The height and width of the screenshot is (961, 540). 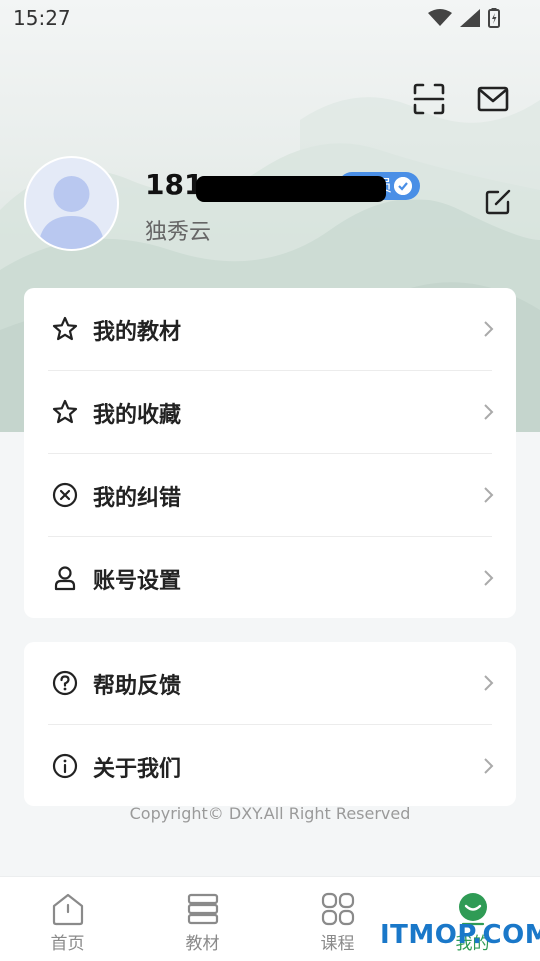 What do you see at coordinates (270, 578) in the screenshot?
I see `menu-item-account-settings: 账号设置` at bounding box center [270, 578].